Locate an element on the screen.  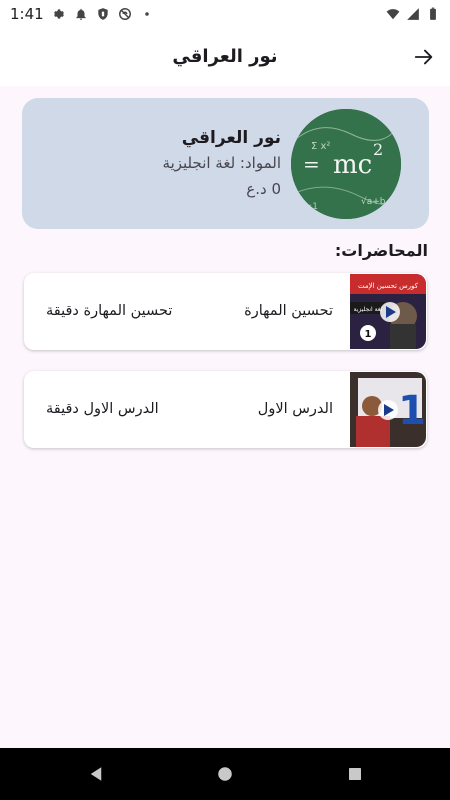
status-time: 1:41 is located at coordinates (27, 14).